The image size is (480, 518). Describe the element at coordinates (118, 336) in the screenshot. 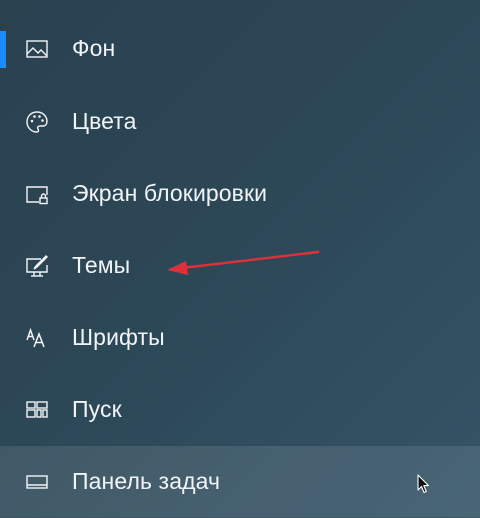

I see `nav-item-label: Шрифты` at that location.